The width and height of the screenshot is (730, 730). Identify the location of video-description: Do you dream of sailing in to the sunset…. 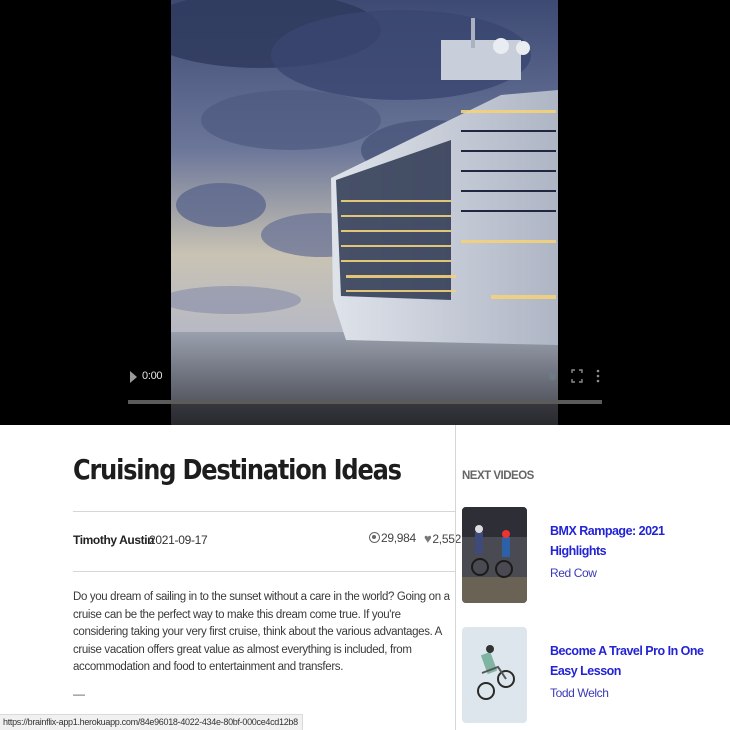
(261, 632).